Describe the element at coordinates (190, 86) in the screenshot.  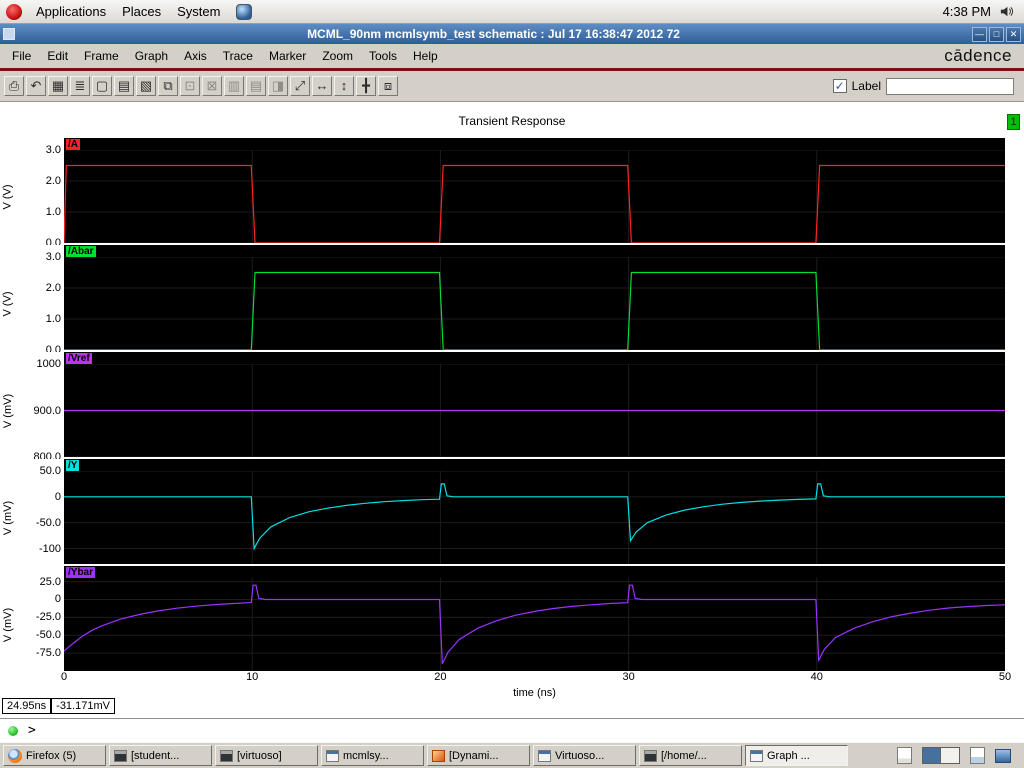
I see `snapshot-icon: ⊡` at that location.